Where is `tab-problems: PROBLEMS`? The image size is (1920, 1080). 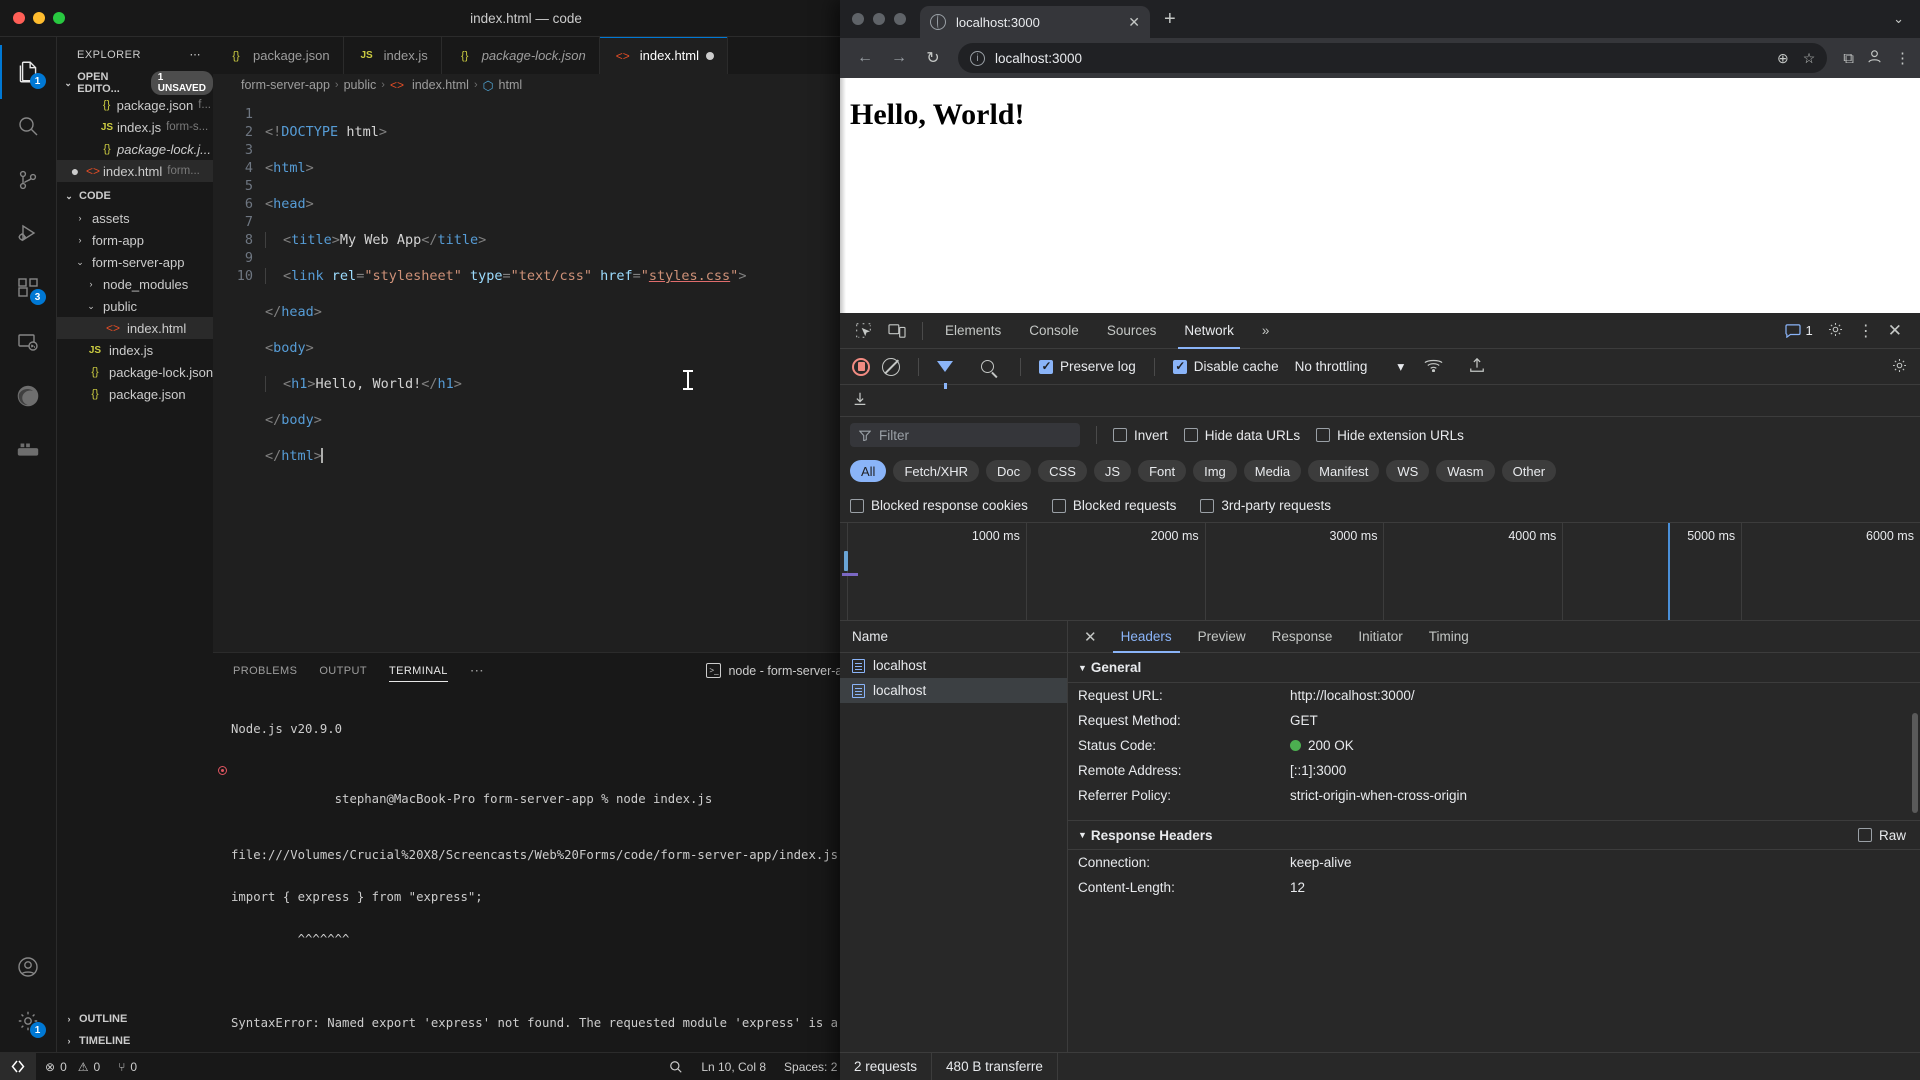
tab-problems: PROBLEMS is located at coordinates (265, 670).